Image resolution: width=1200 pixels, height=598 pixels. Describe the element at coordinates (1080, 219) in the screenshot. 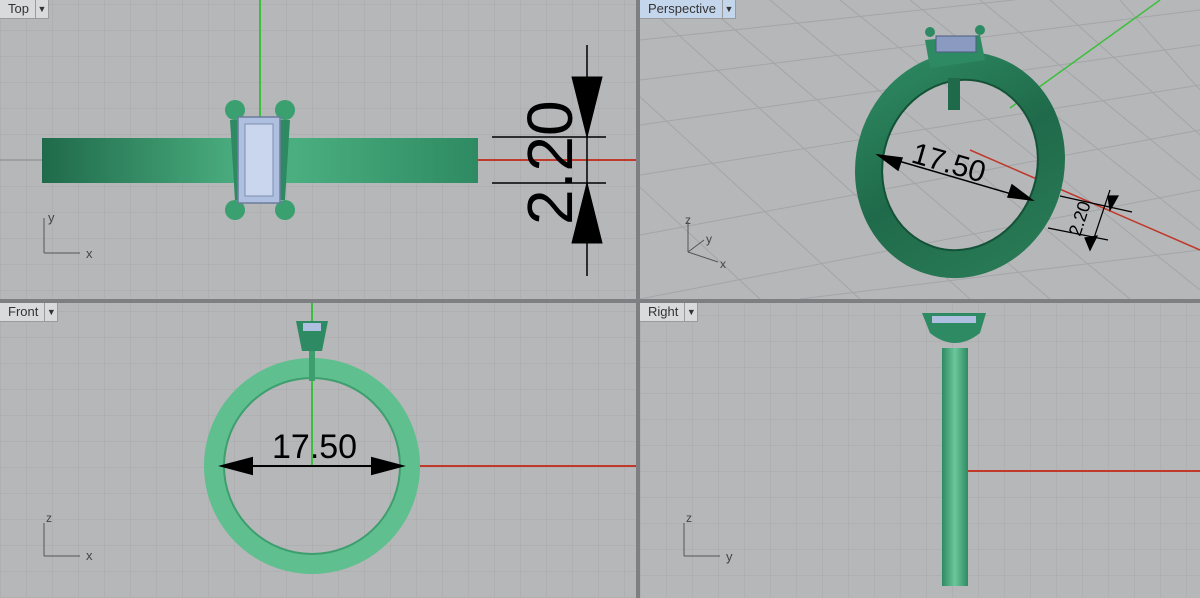

I see `dimension-band-width-perspective-value: 2.20` at that location.